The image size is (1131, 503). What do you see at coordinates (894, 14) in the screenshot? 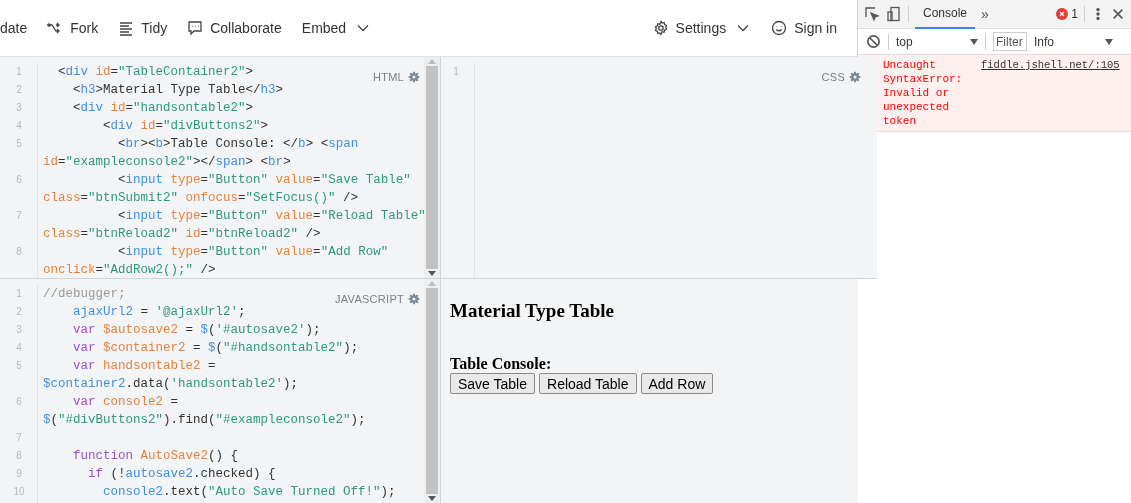
I see `device-icon` at bounding box center [894, 14].